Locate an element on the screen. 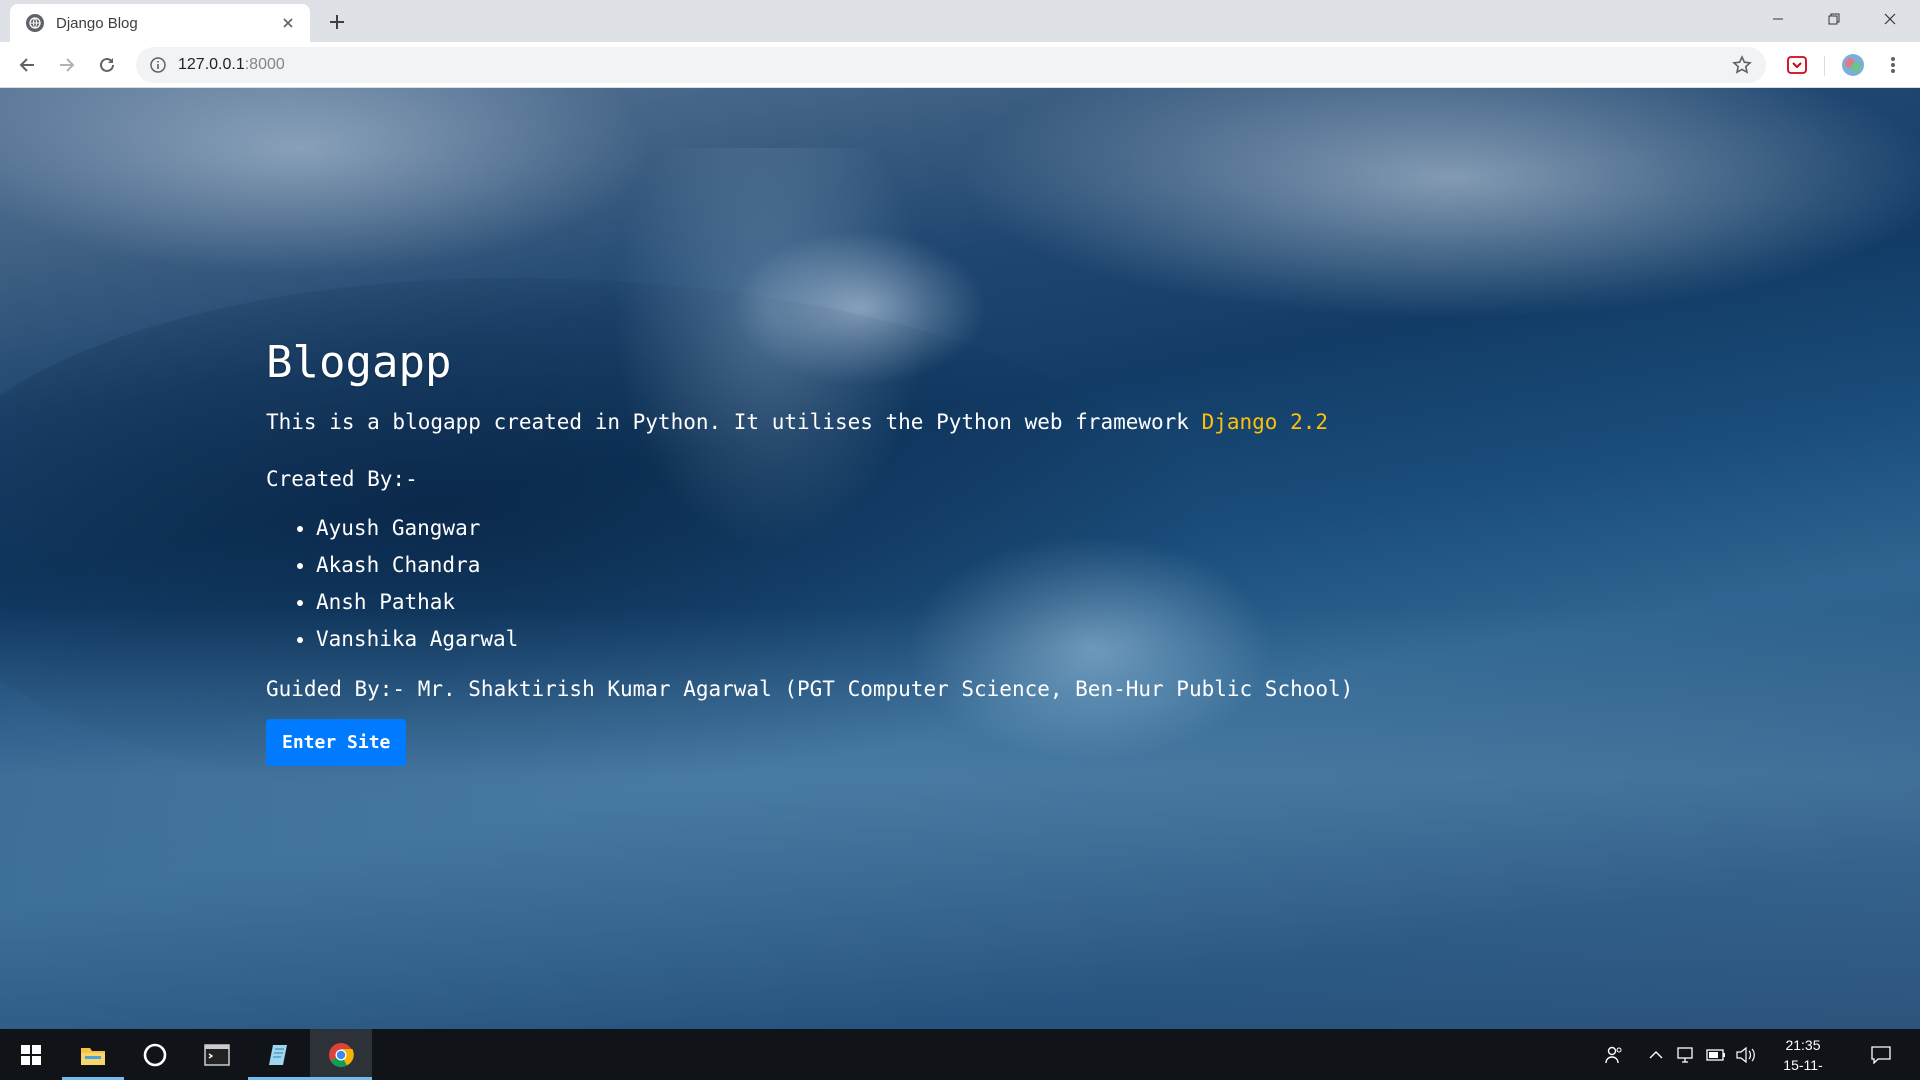 This screenshot has height=1080, width=1920. arrow-right-icon is located at coordinates (67, 65).